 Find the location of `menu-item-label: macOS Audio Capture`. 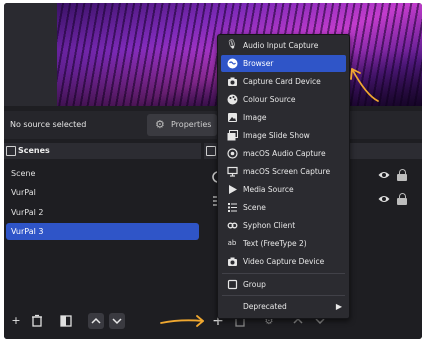

menu-item-label: macOS Audio Capture is located at coordinates (284, 153).